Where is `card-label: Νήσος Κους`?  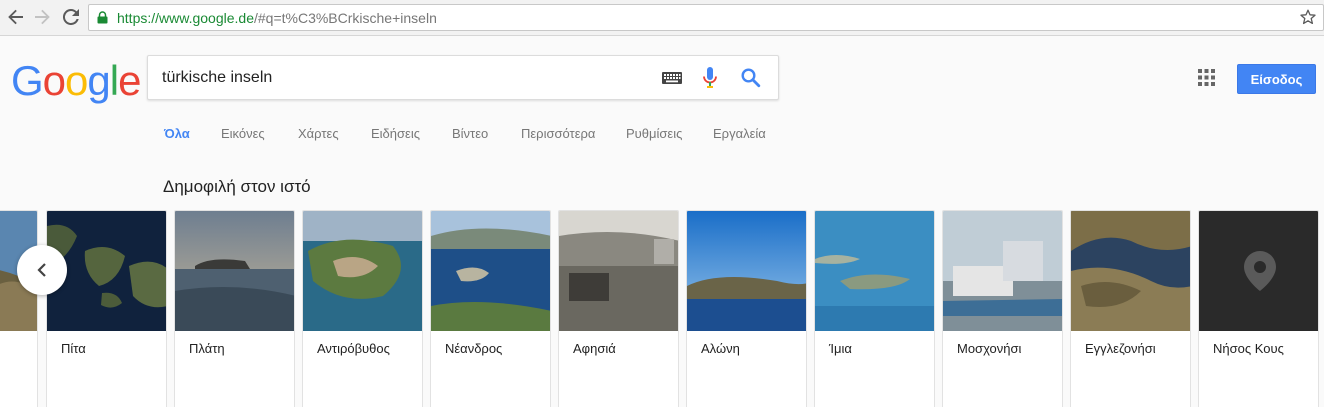
card-label: Νήσος Κους is located at coordinates (1248, 348).